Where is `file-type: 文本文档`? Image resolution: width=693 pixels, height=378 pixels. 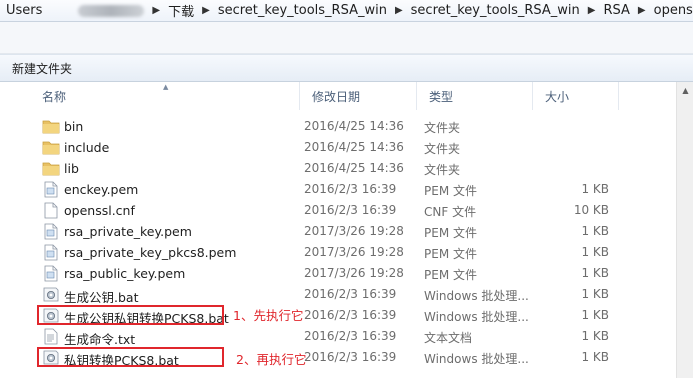 file-type: 文本文档 is located at coordinates (448, 338).